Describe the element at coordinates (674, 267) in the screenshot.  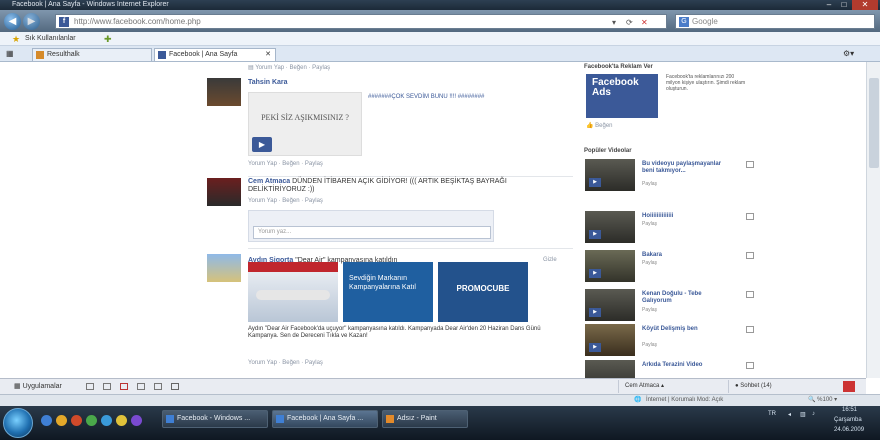
I see `video-item: ▶ Bakara Paylaş` at that location.